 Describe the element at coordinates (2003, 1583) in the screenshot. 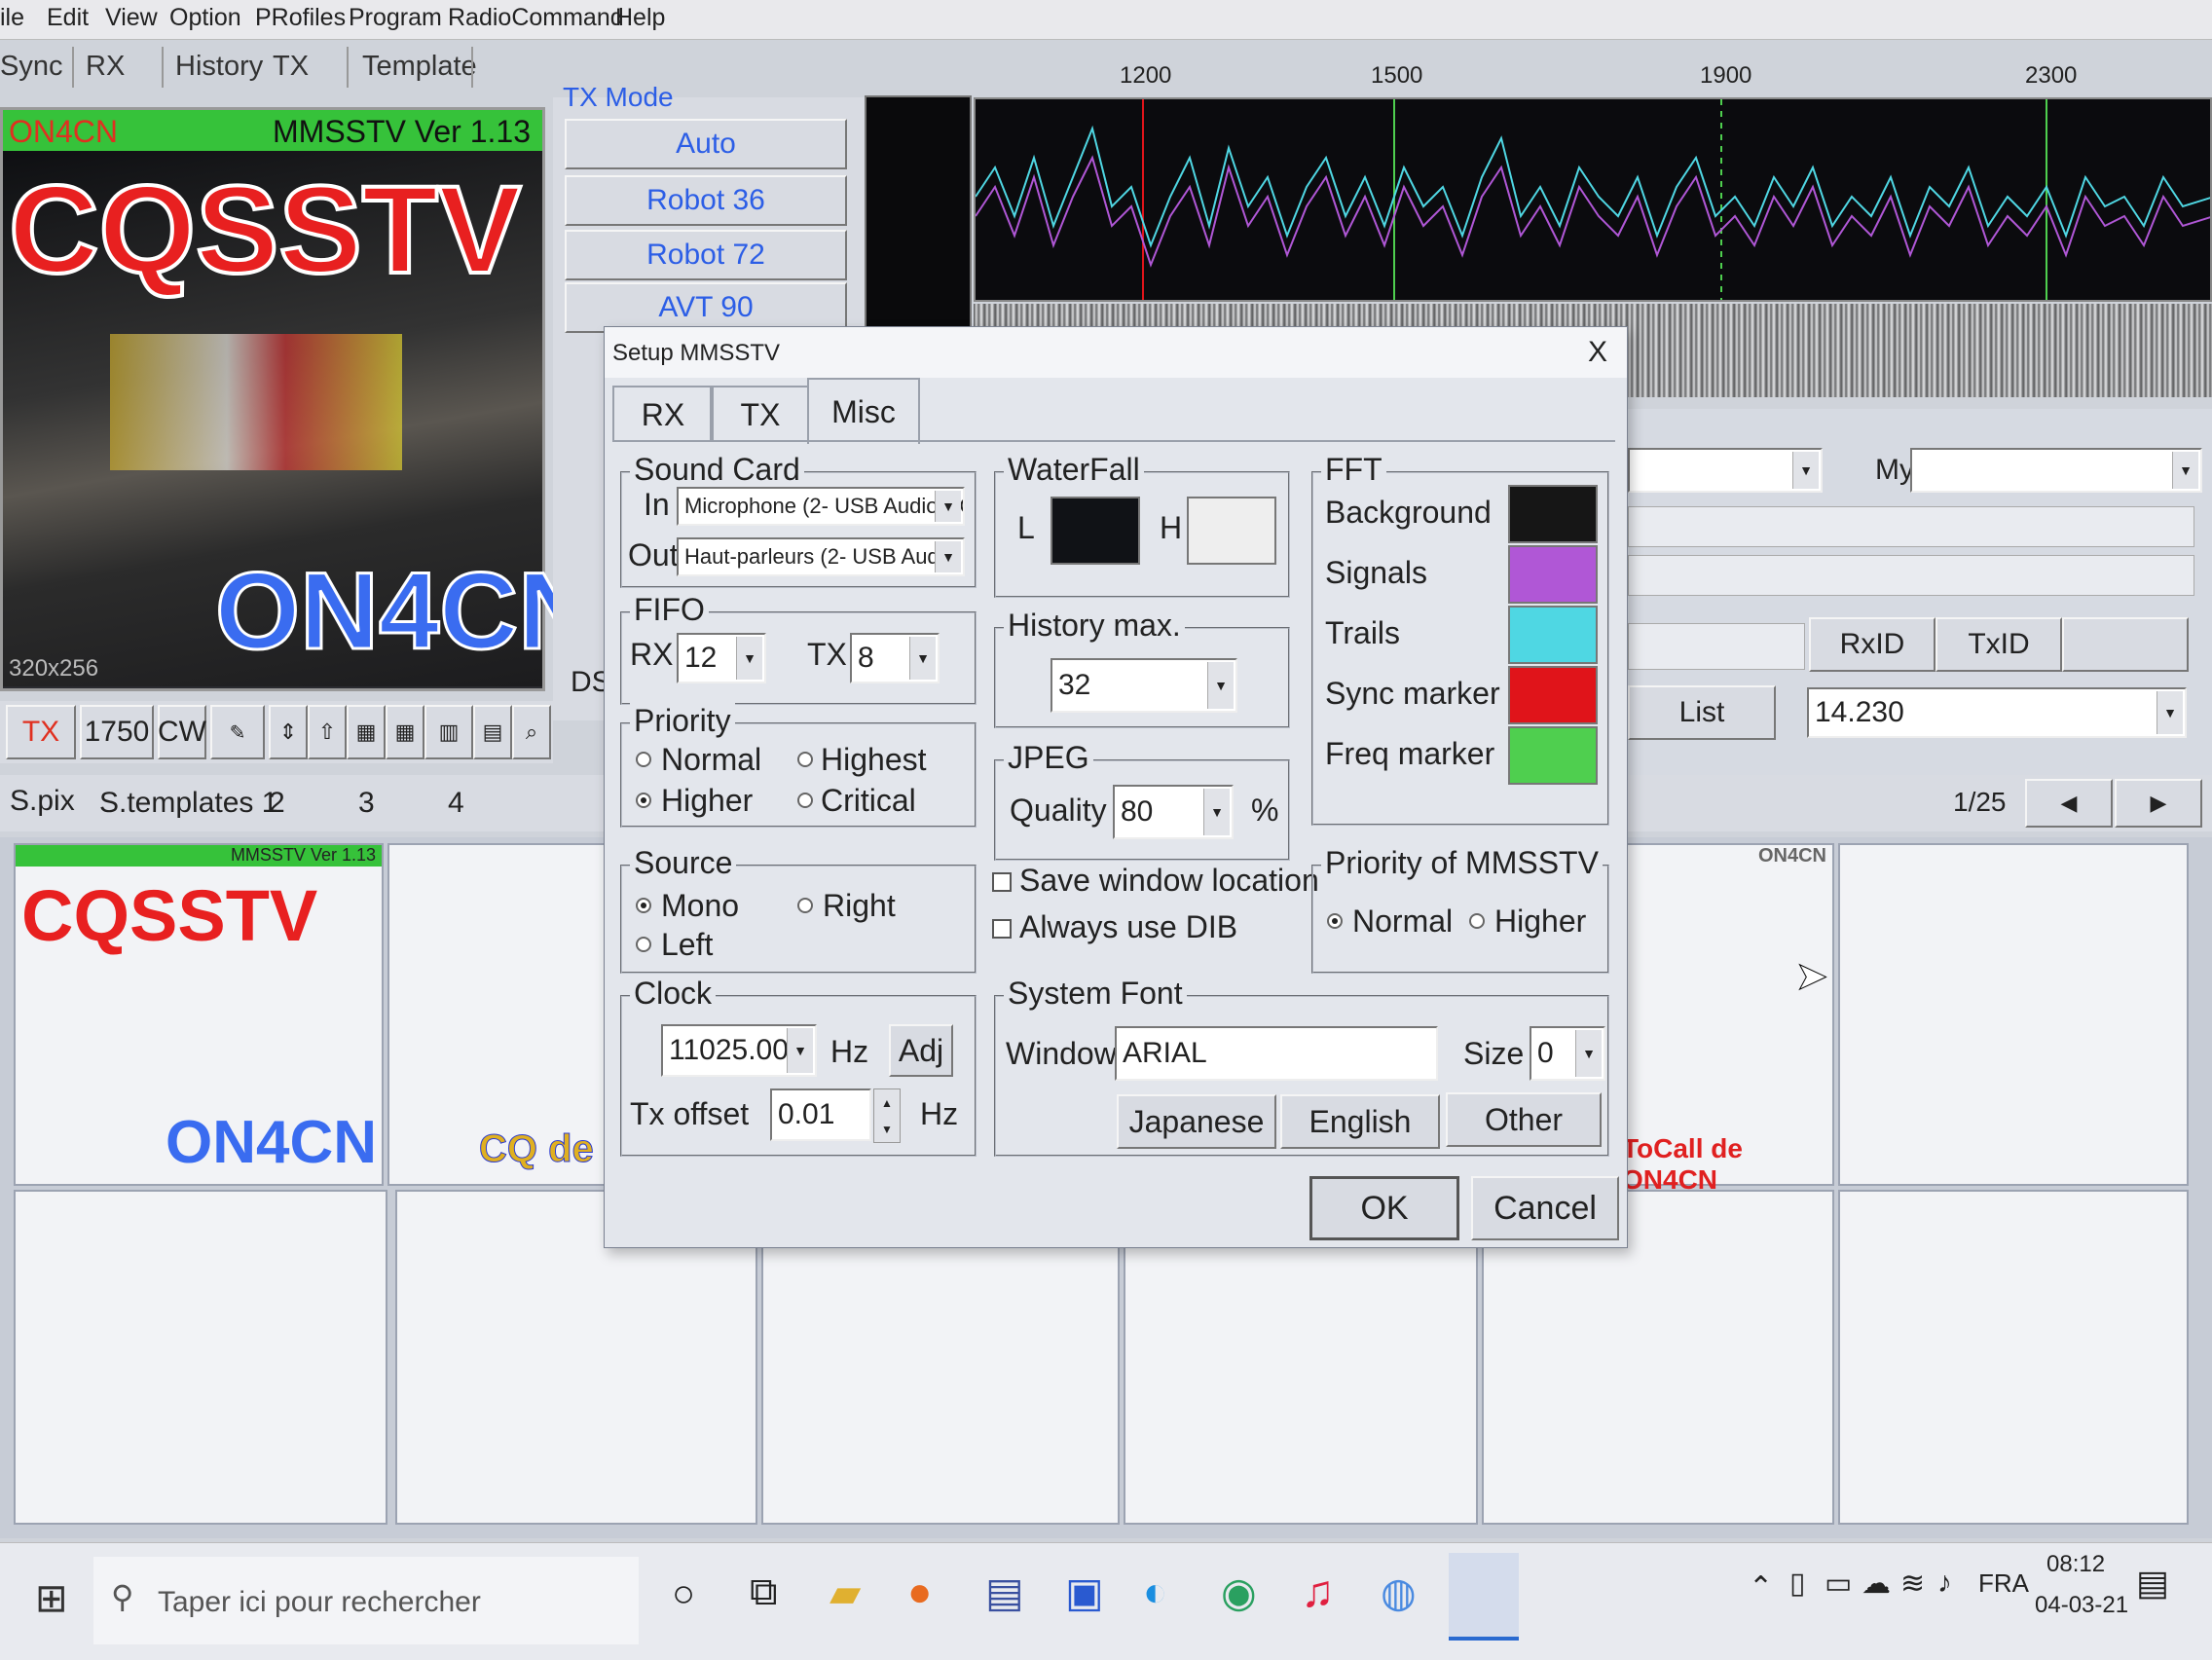

I see `language-indicator: FRA` at that location.